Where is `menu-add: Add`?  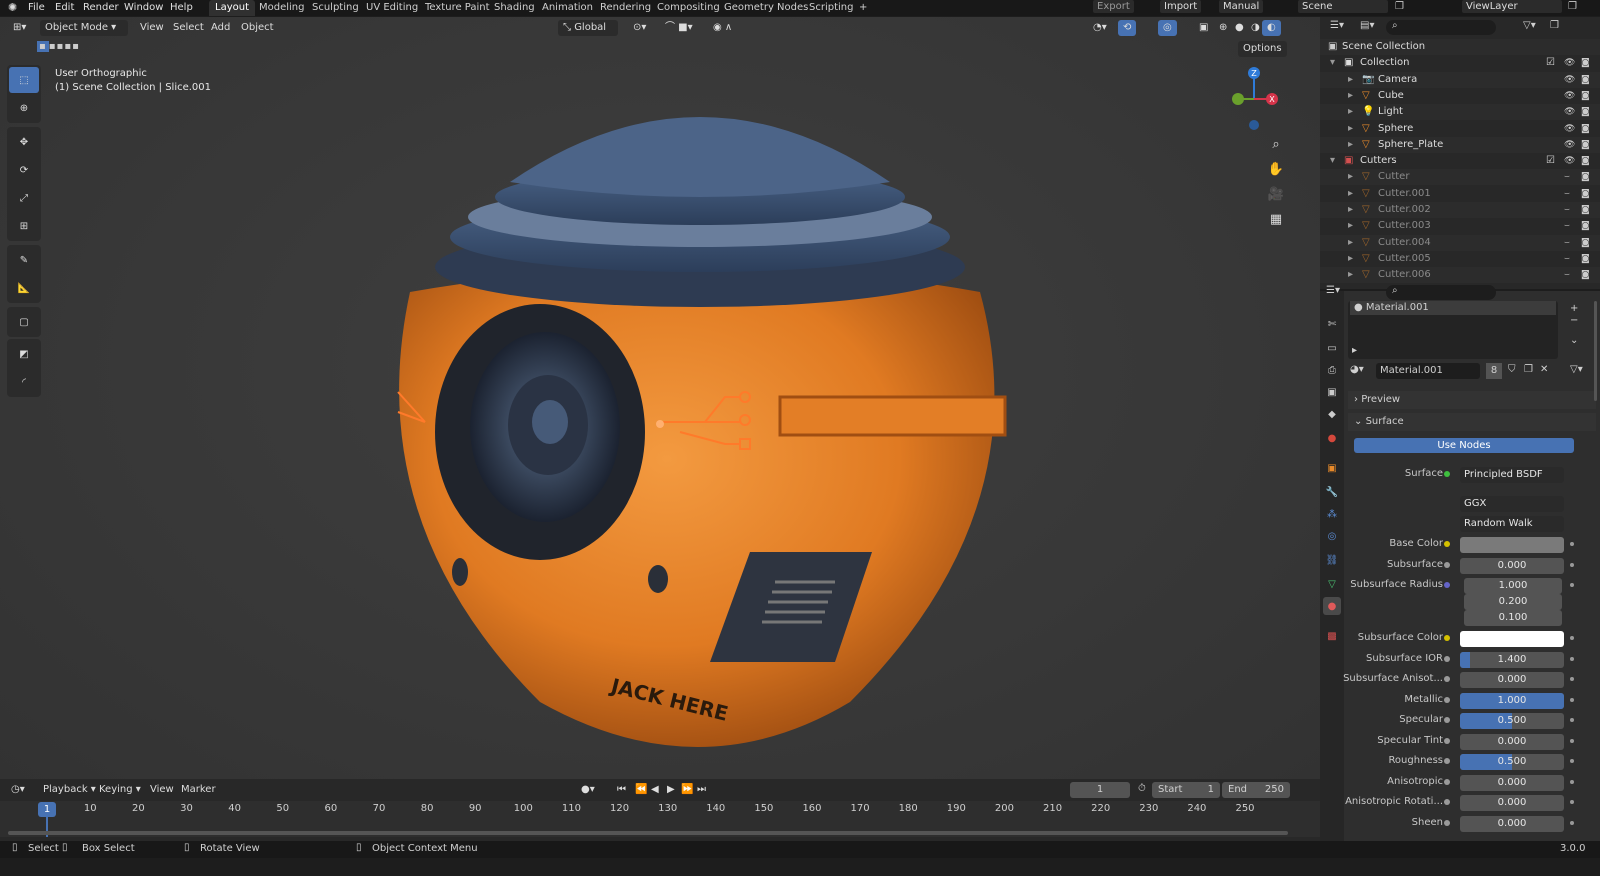
menu-add: Add is located at coordinates (220, 28).